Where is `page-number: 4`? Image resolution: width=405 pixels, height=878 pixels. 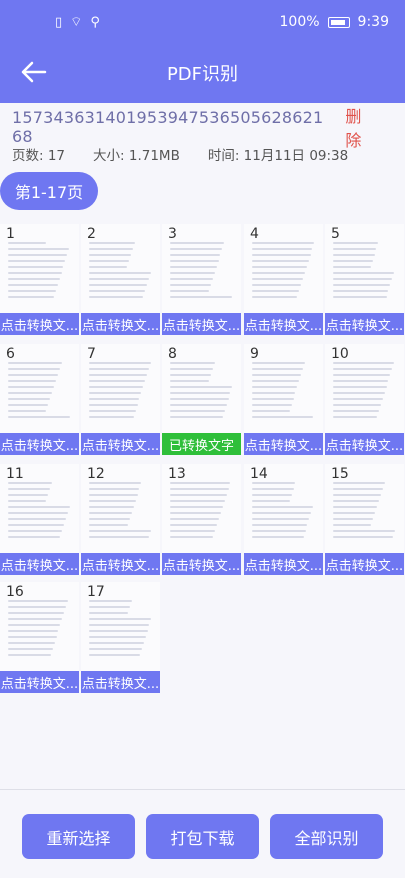
page-number: 4 is located at coordinates (254, 234).